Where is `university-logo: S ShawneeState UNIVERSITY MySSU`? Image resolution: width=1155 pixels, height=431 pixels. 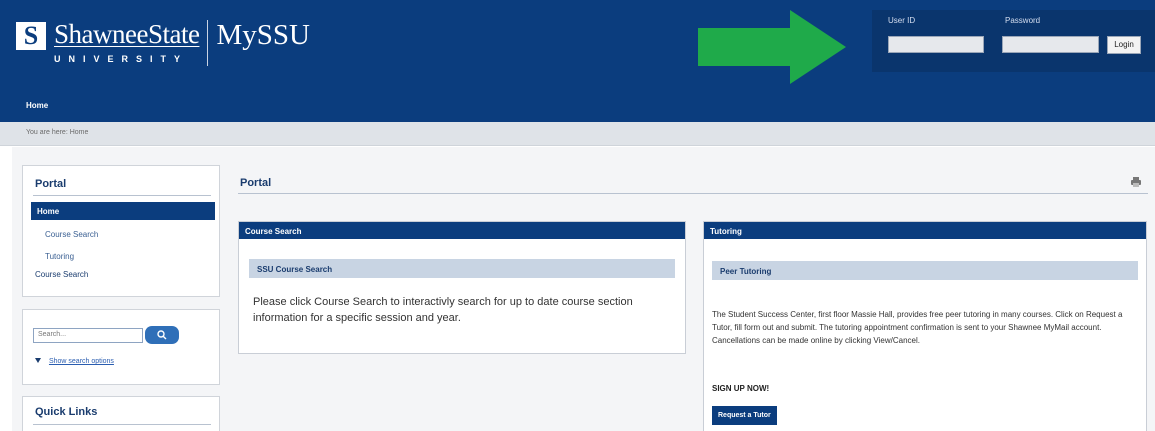
university-logo: S ShawneeState UNIVERSITY MySSU is located at coordinates (163, 43).